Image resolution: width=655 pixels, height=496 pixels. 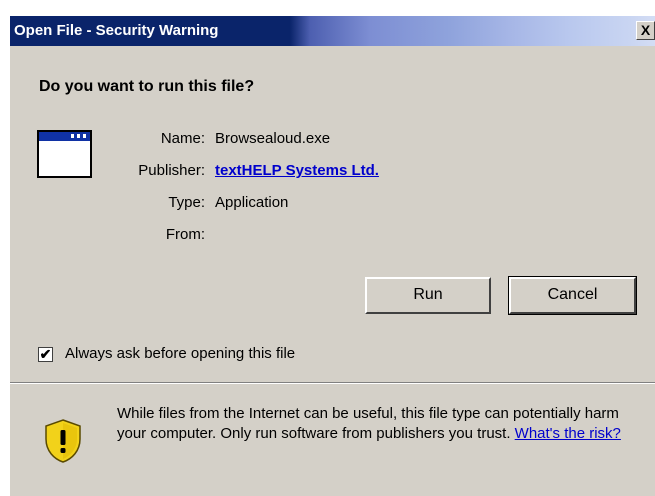 I want to click on cancel-button: Cancel, so click(x=572, y=295).